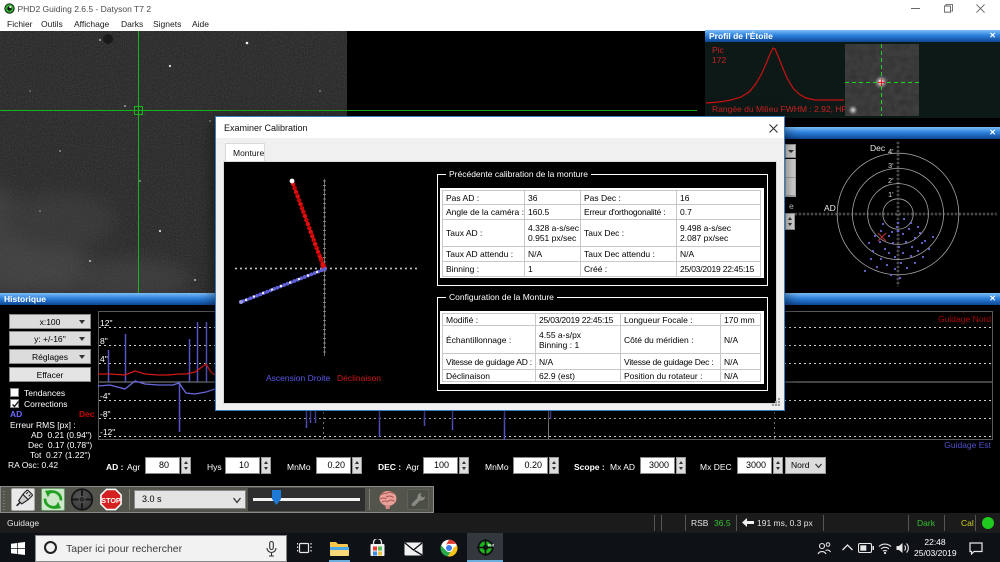 The height and width of the screenshot is (562, 1000). What do you see at coordinates (491, 546) in the screenshot?
I see `svg-text: PHD` at bounding box center [491, 546].